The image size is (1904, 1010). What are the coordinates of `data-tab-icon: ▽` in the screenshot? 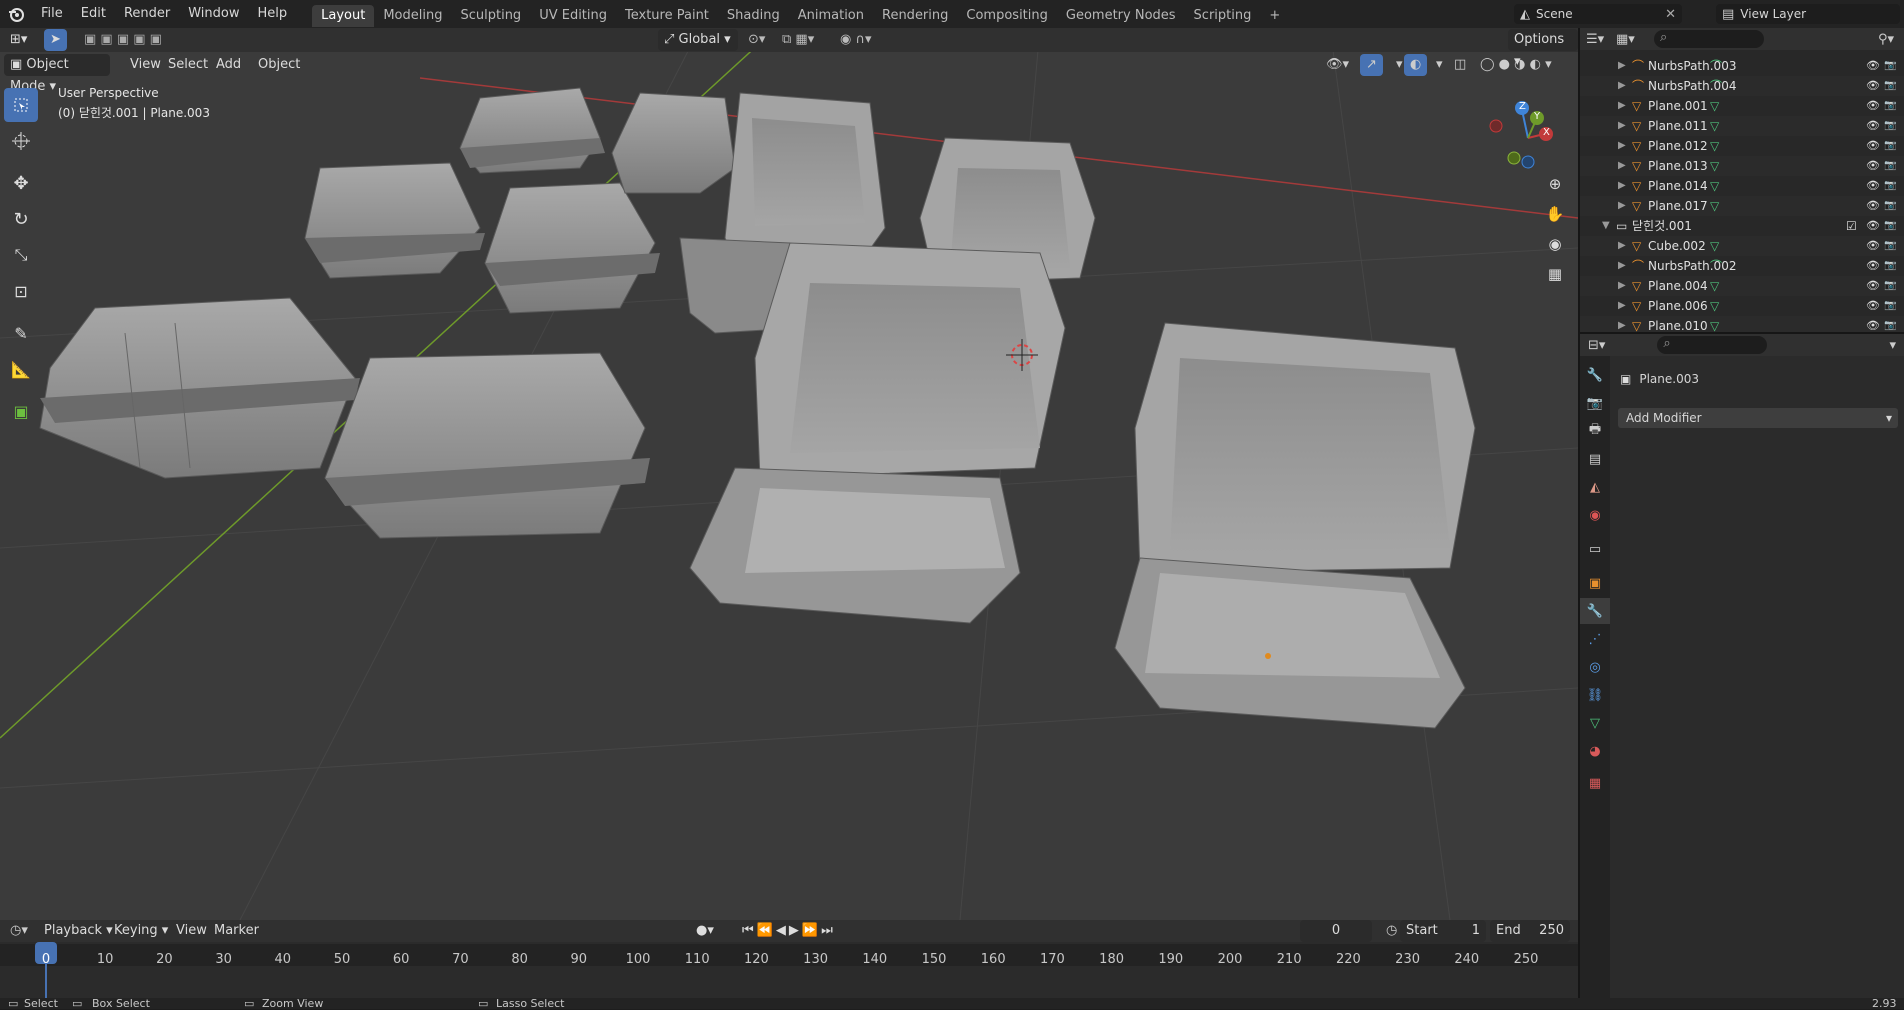 It's located at (1595, 723).